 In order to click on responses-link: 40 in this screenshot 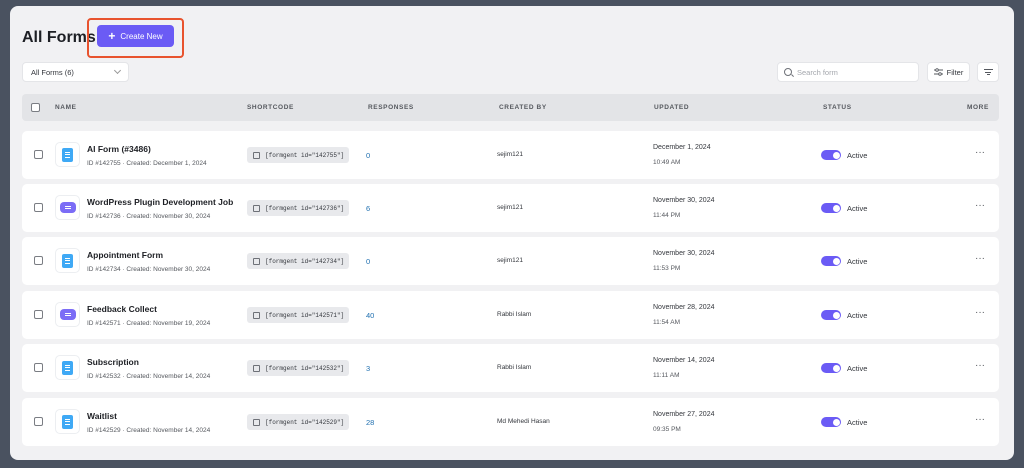, I will do `click(370, 315)`.